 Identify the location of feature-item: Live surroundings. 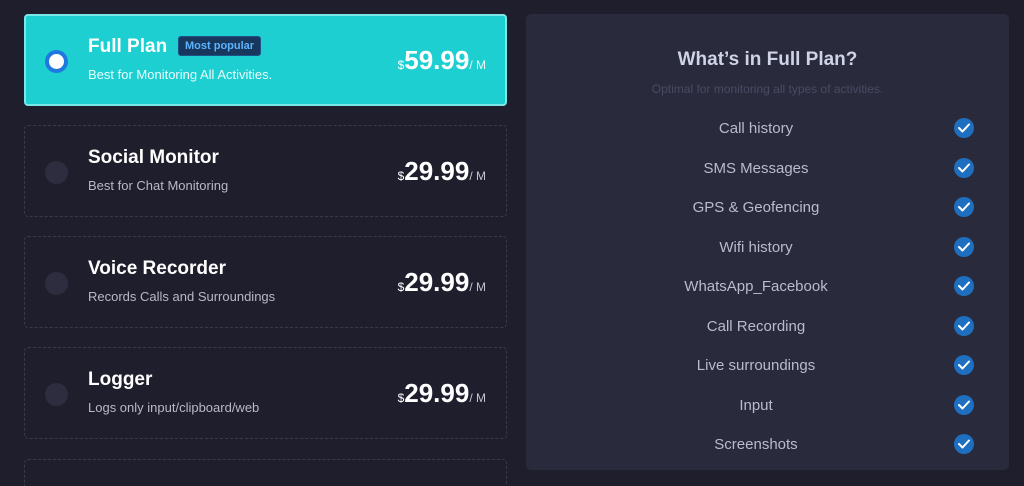
(767, 365).